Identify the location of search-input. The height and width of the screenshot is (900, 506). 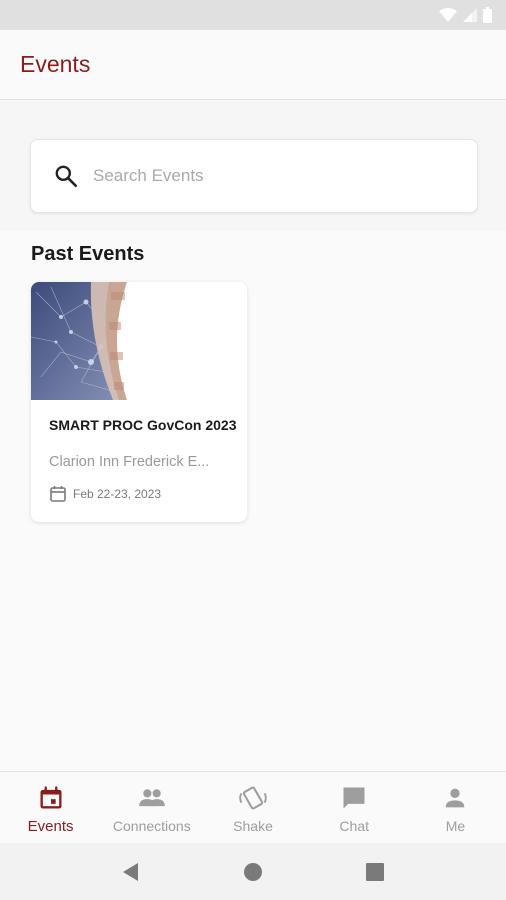
(273, 176).